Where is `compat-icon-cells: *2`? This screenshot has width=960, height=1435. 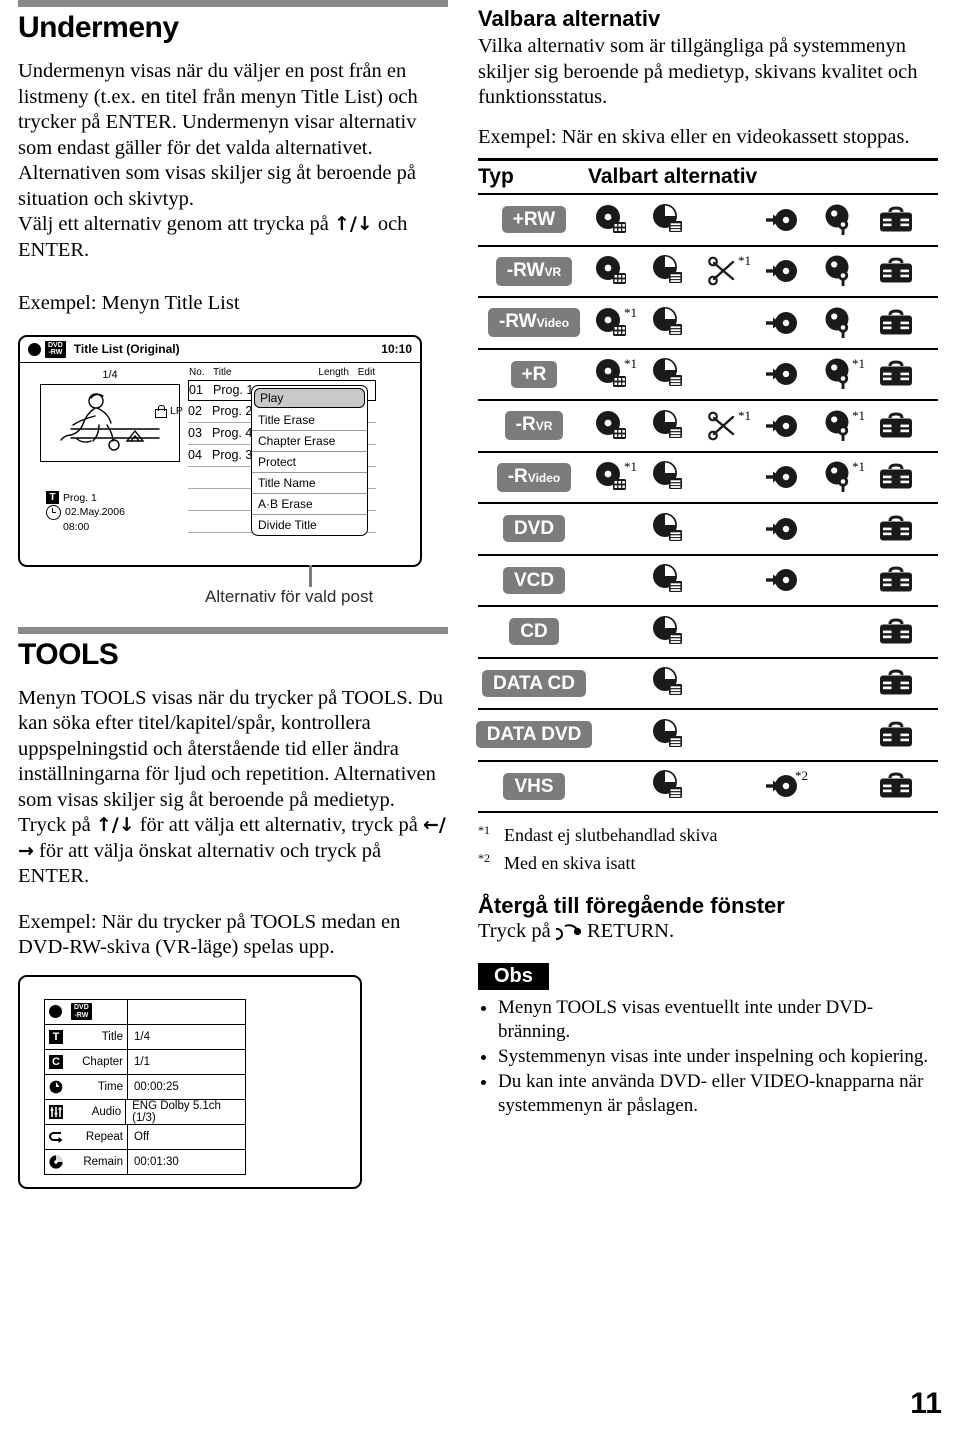 compat-icon-cells: *2 is located at coordinates (760, 786).